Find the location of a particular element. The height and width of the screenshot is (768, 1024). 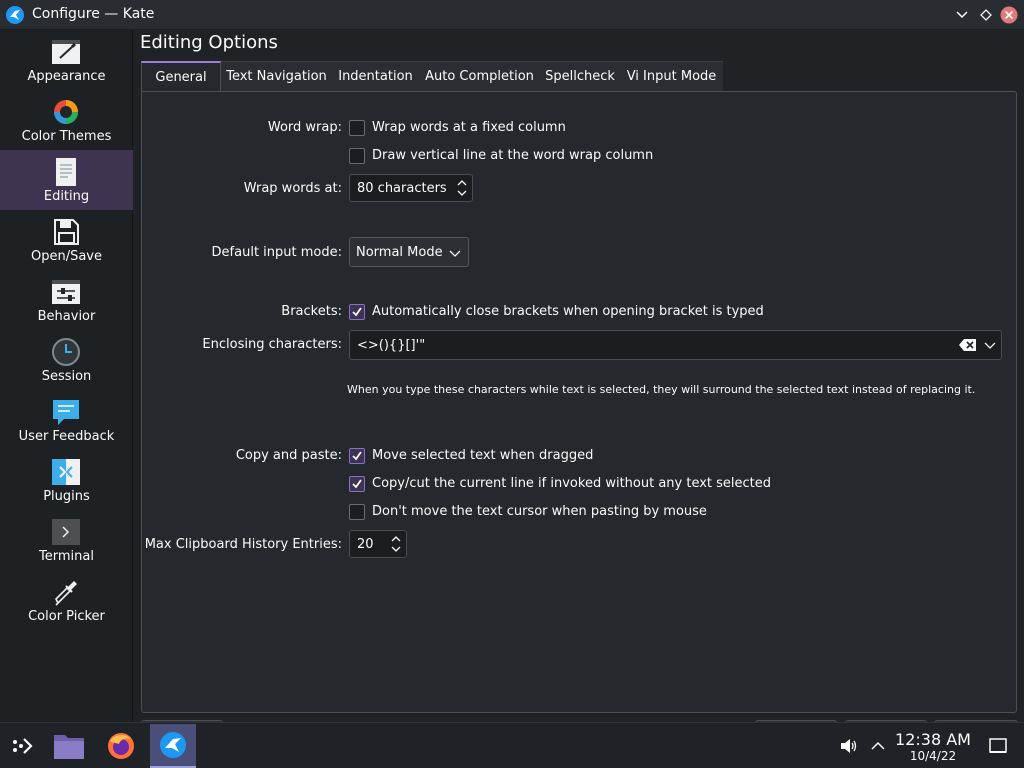

maximize-button is located at coordinates (986, 15).